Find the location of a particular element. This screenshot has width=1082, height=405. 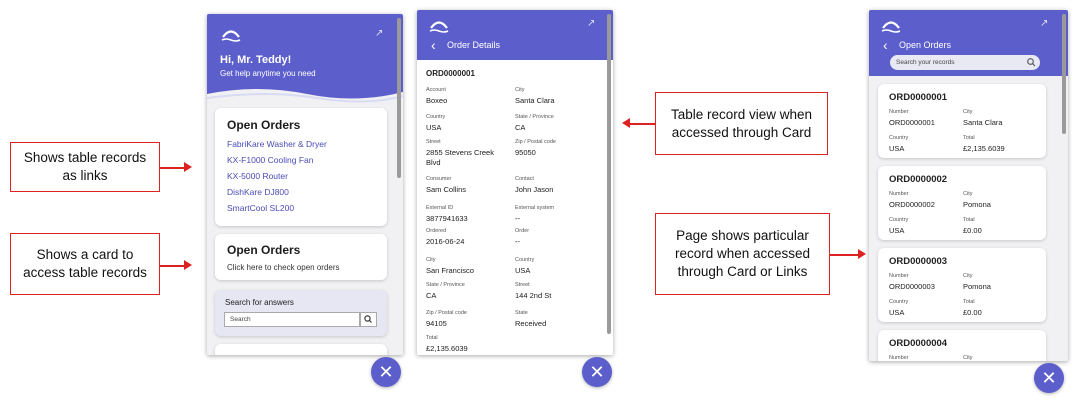

records-search-input: Search your records is located at coordinates (965, 62).